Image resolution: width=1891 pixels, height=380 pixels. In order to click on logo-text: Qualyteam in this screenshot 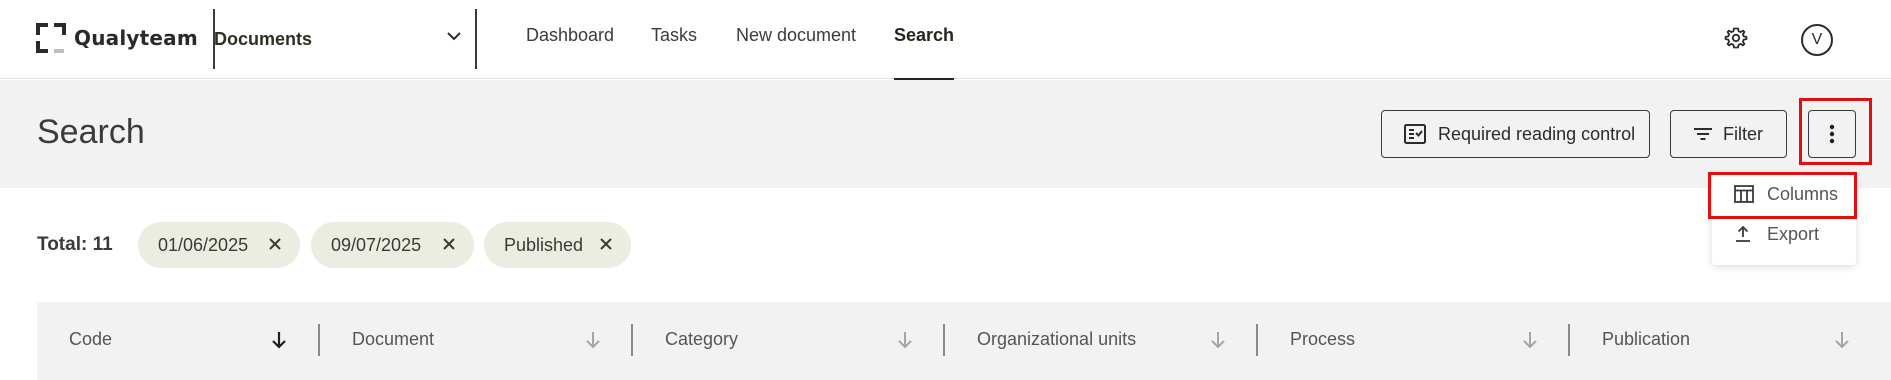, I will do `click(136, 38)`.